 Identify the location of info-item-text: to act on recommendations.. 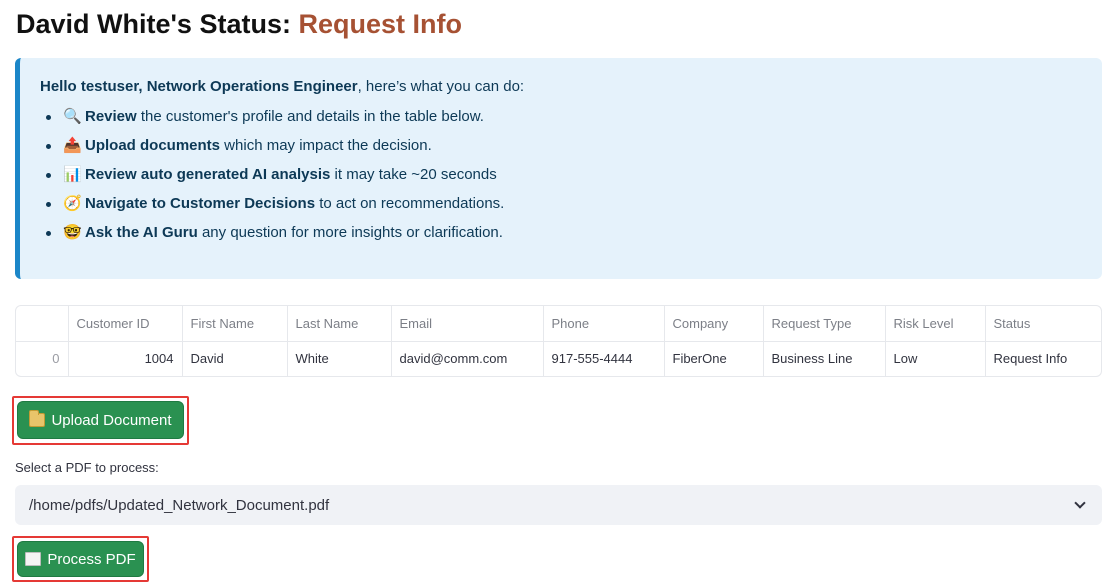
(410, 203).